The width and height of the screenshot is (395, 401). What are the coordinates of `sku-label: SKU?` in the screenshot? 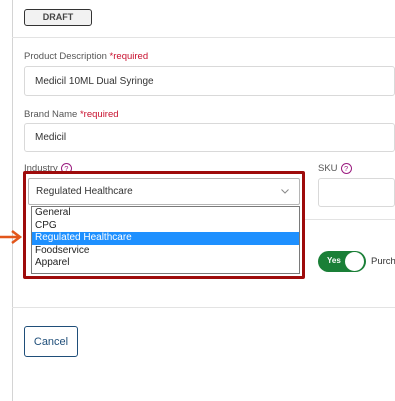 It's located at (335, 168).